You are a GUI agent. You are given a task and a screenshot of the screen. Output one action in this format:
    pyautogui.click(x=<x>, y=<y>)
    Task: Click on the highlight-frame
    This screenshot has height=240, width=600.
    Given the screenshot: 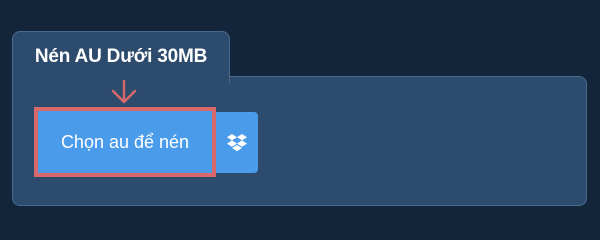 What is the action you would take?
    pyautogui.click(x=125, y=142)
    